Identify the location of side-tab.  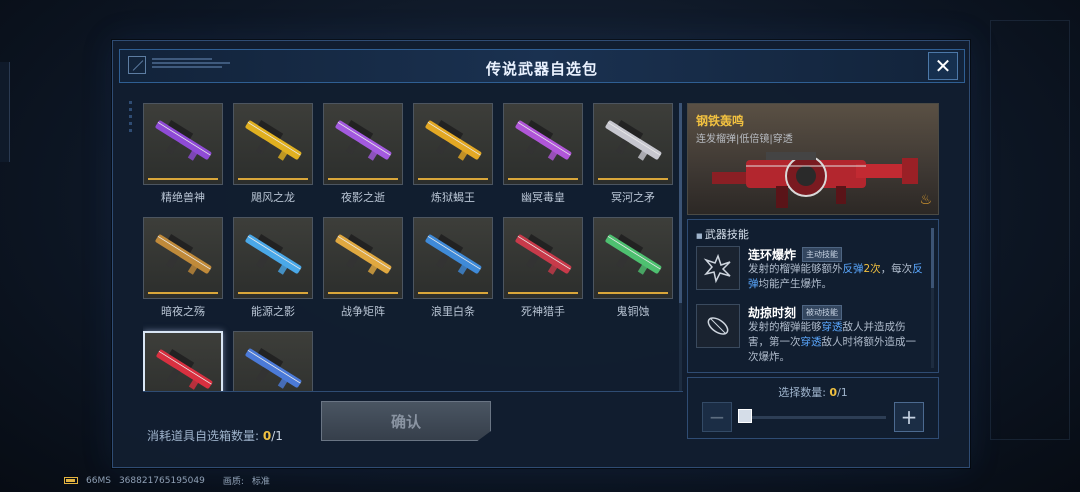
(5, 112).